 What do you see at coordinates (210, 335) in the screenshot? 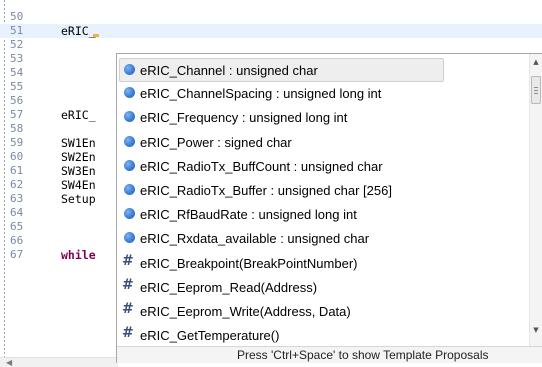
I see `proposal-label: eRIC_GetTemperature()` at bounding box center [210, 335].